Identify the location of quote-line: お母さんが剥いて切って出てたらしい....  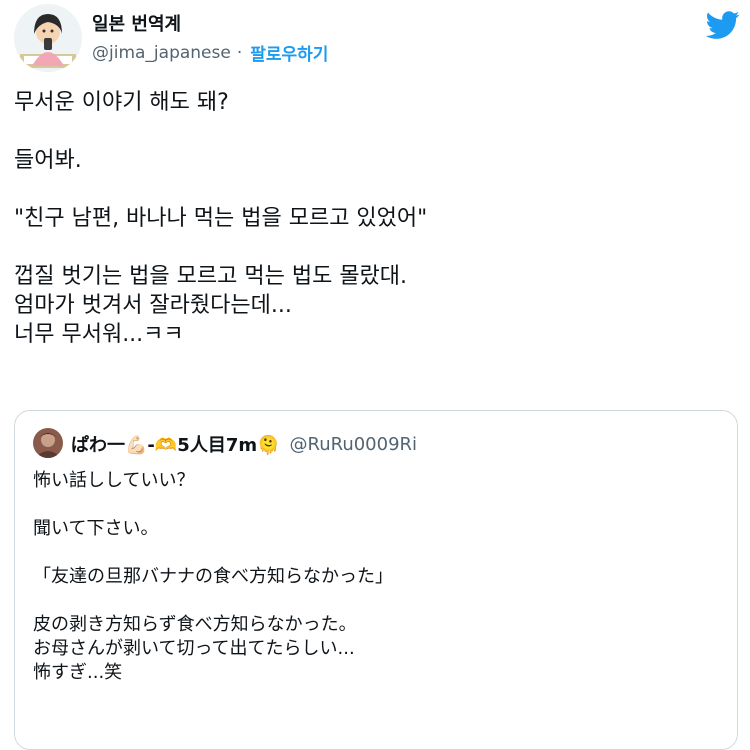
(194, 648).